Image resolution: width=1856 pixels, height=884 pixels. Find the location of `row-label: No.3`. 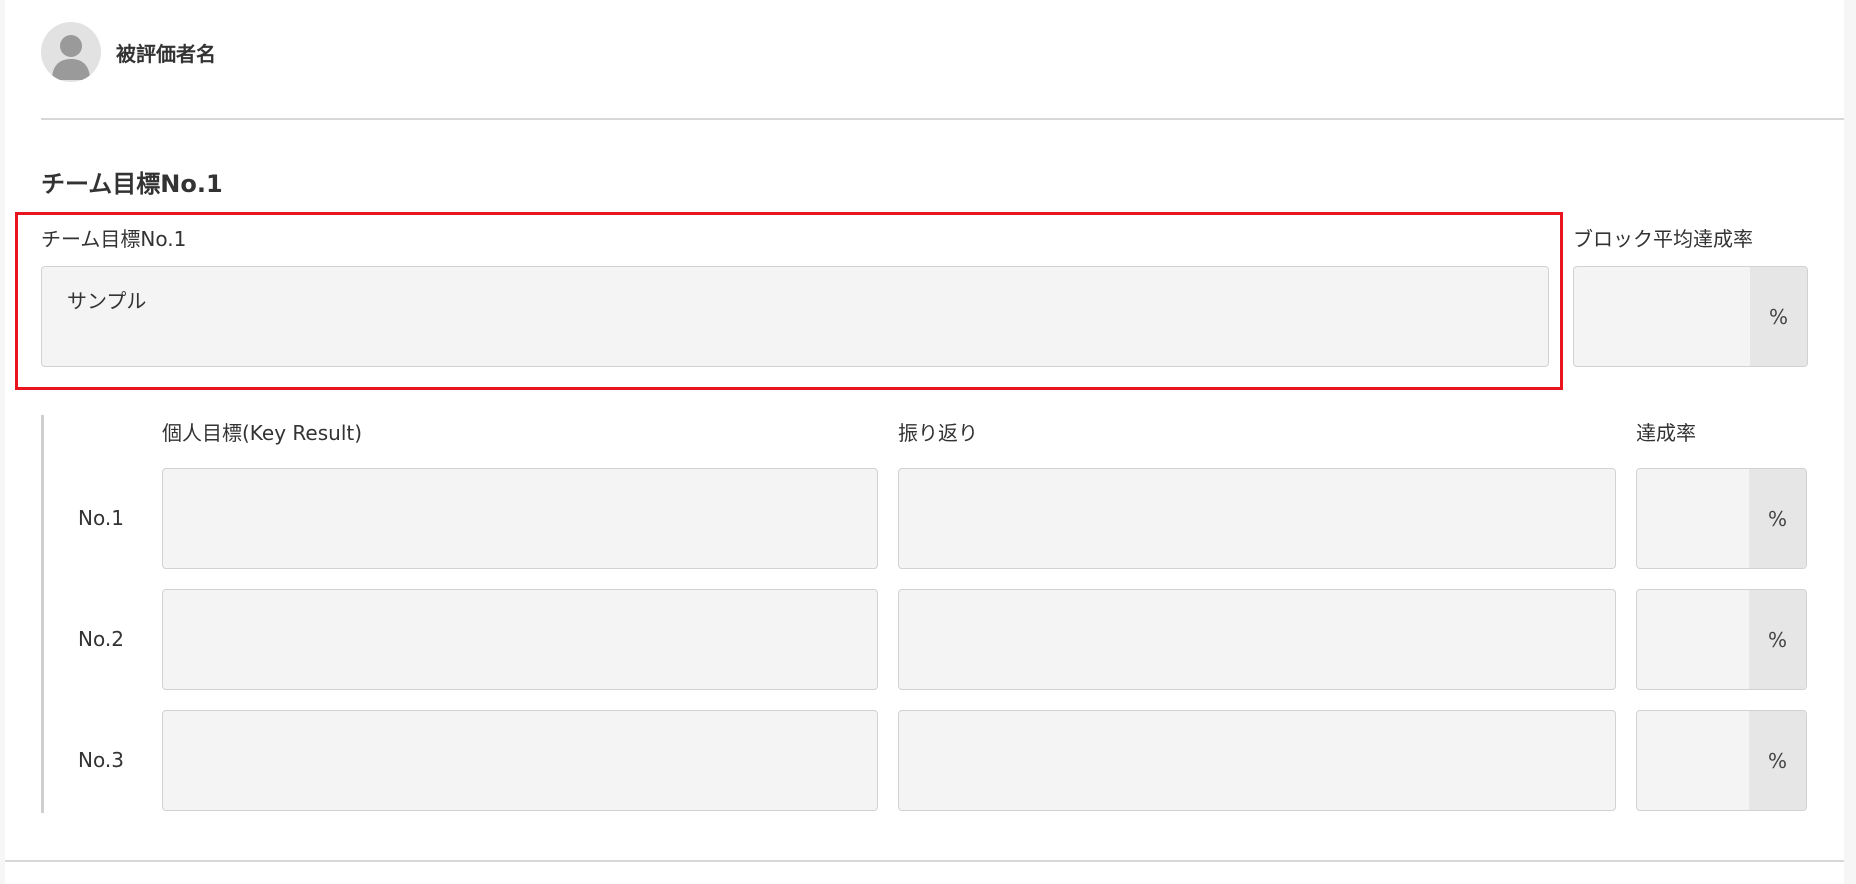

row-label: No.3 is located at coordinates (101, 760).